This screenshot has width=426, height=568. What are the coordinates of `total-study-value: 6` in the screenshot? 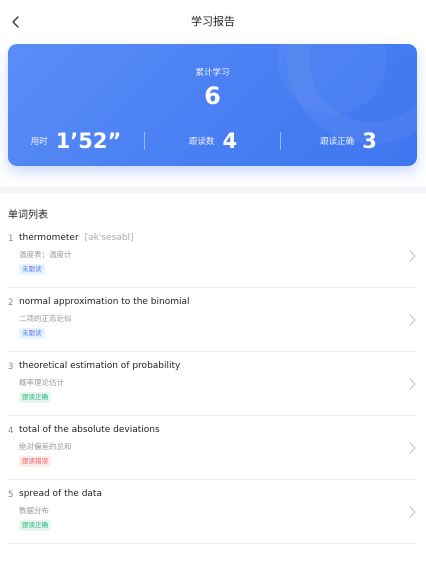 It's located at (212, 96).